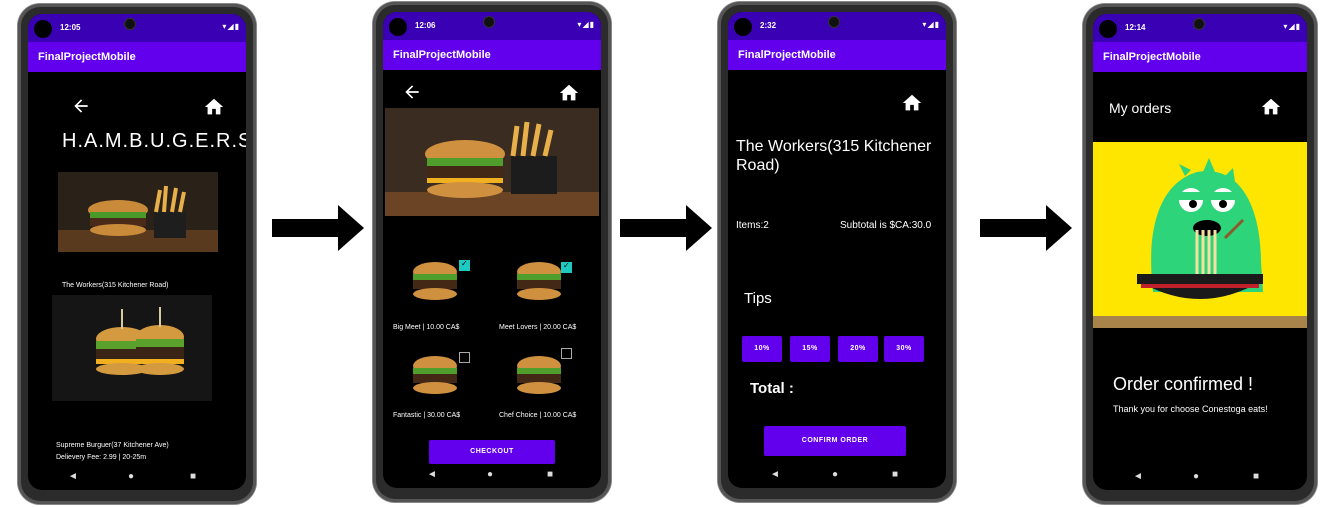 This screenshot has height=507, width=1320. Describe the element at coordinates (810, 349) in the screenshot. I see `tip-15-button: 15%` at that location.